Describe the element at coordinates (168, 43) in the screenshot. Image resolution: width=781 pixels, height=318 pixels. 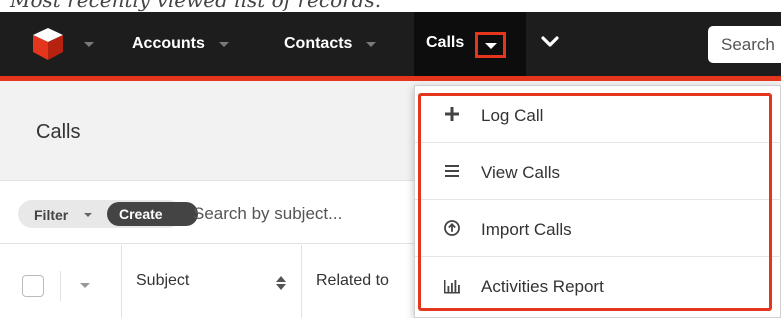
I see `nav-item-label: Accounts` at that location.